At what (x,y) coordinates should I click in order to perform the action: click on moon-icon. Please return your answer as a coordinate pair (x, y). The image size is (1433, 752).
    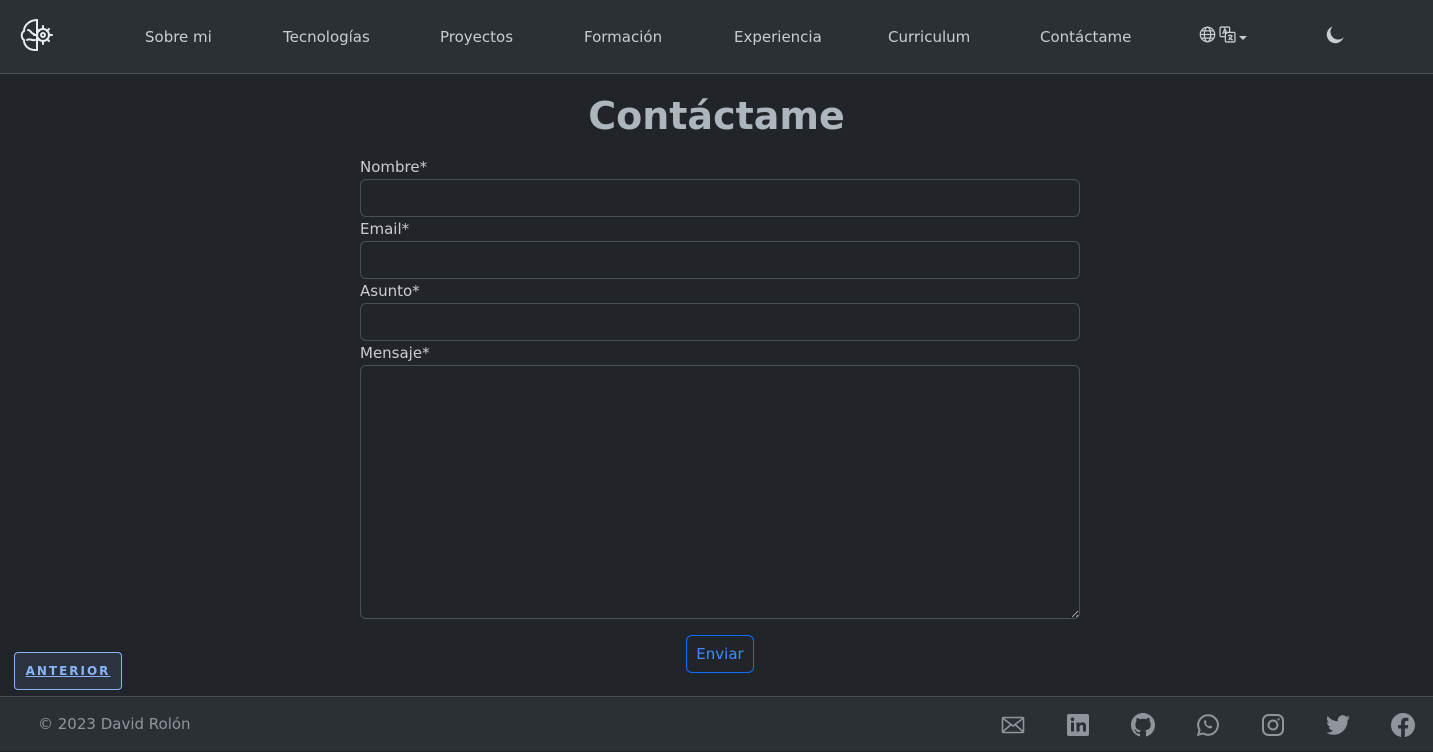
    Looking at the image, I should click on (1335, 35).